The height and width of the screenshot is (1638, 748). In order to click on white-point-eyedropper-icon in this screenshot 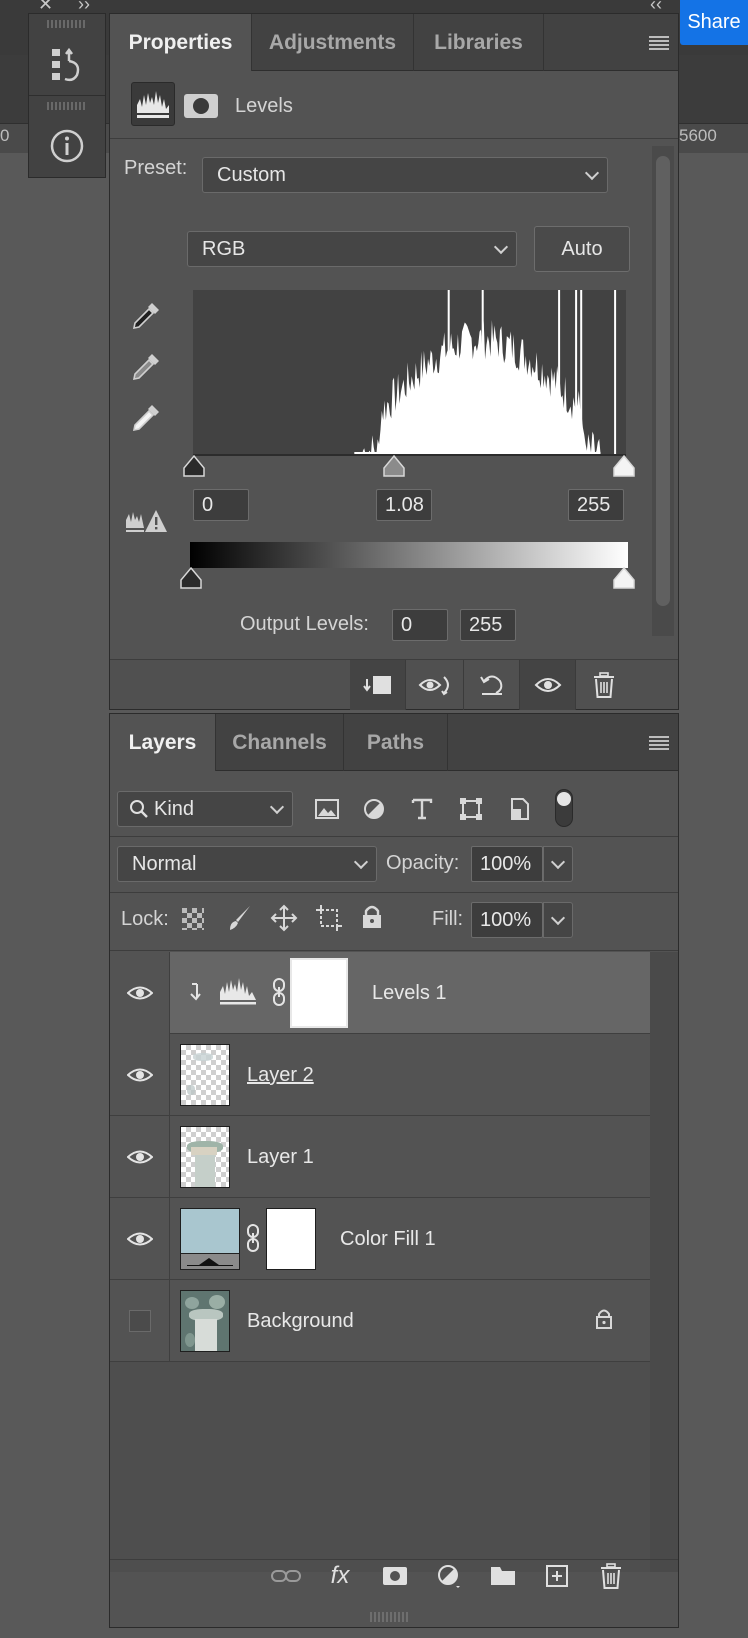, I will do `click(146, 420)`.